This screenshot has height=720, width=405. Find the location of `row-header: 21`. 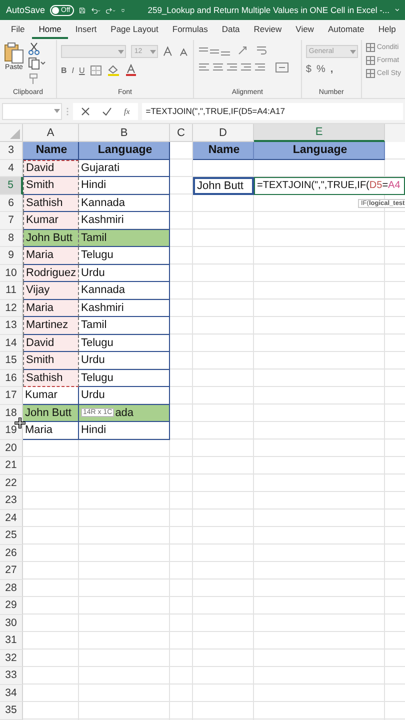

row-header: 21 is located at coordinates (11, 465).